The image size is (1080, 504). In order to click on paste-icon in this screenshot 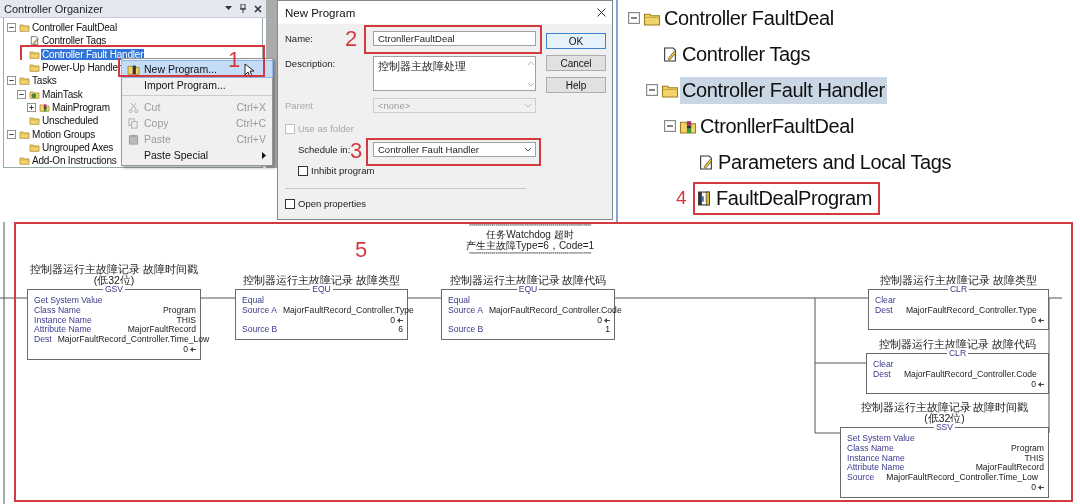, I will do `click(133, 139)`.